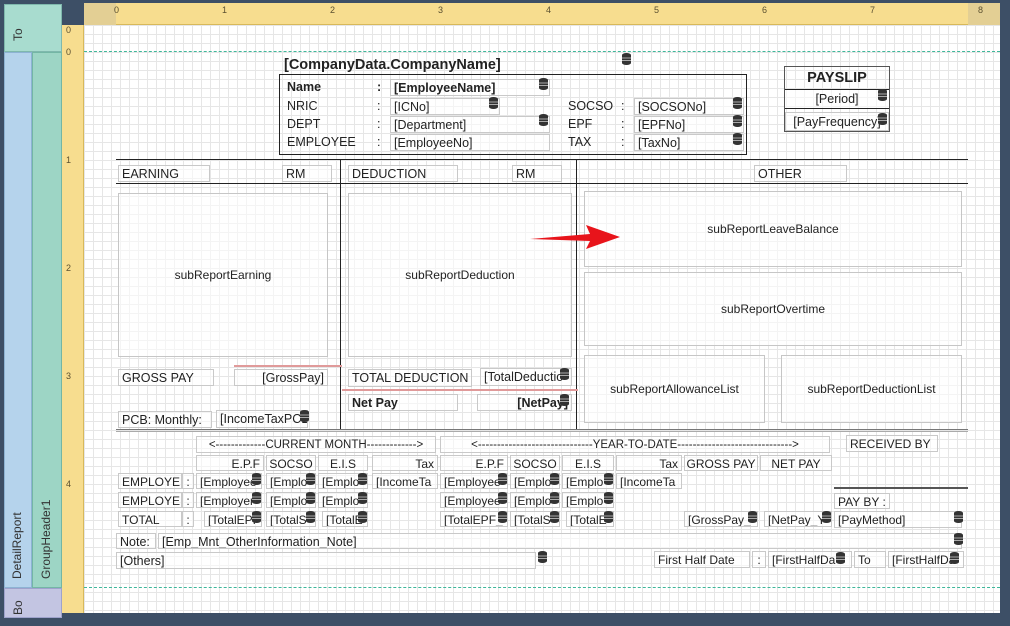  What do you see at coordinates (535, 463) in the screenshot?
I see `ytd-col-socso: SOCSO` at bounding box center [535, 463].